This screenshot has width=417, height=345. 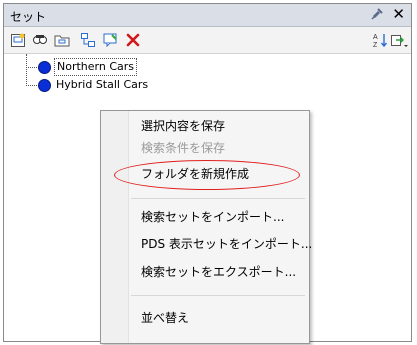 I want to click on close-icon: ✕, so click(x=398, y=14).